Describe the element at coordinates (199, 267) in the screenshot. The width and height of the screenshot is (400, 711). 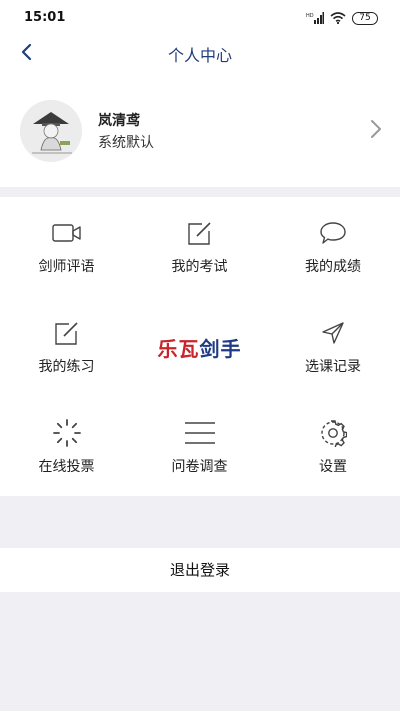
I see `menu-item-label: 我的考试` at that location.